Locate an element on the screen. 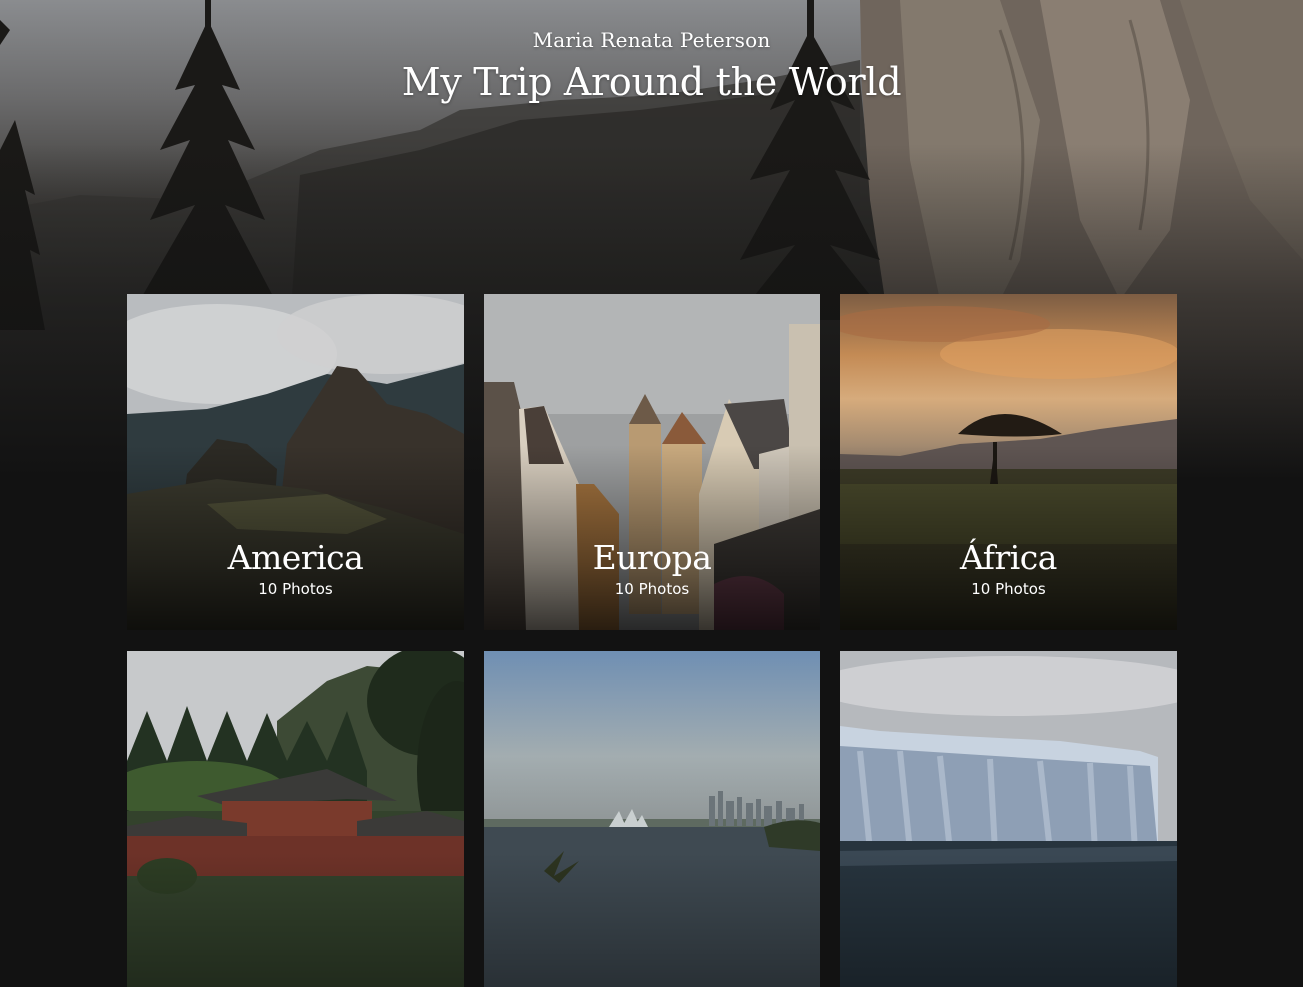 This screenshot has width=1303, height=987. card-label: Europa 10 Photos is located at coordinates (652, 568).